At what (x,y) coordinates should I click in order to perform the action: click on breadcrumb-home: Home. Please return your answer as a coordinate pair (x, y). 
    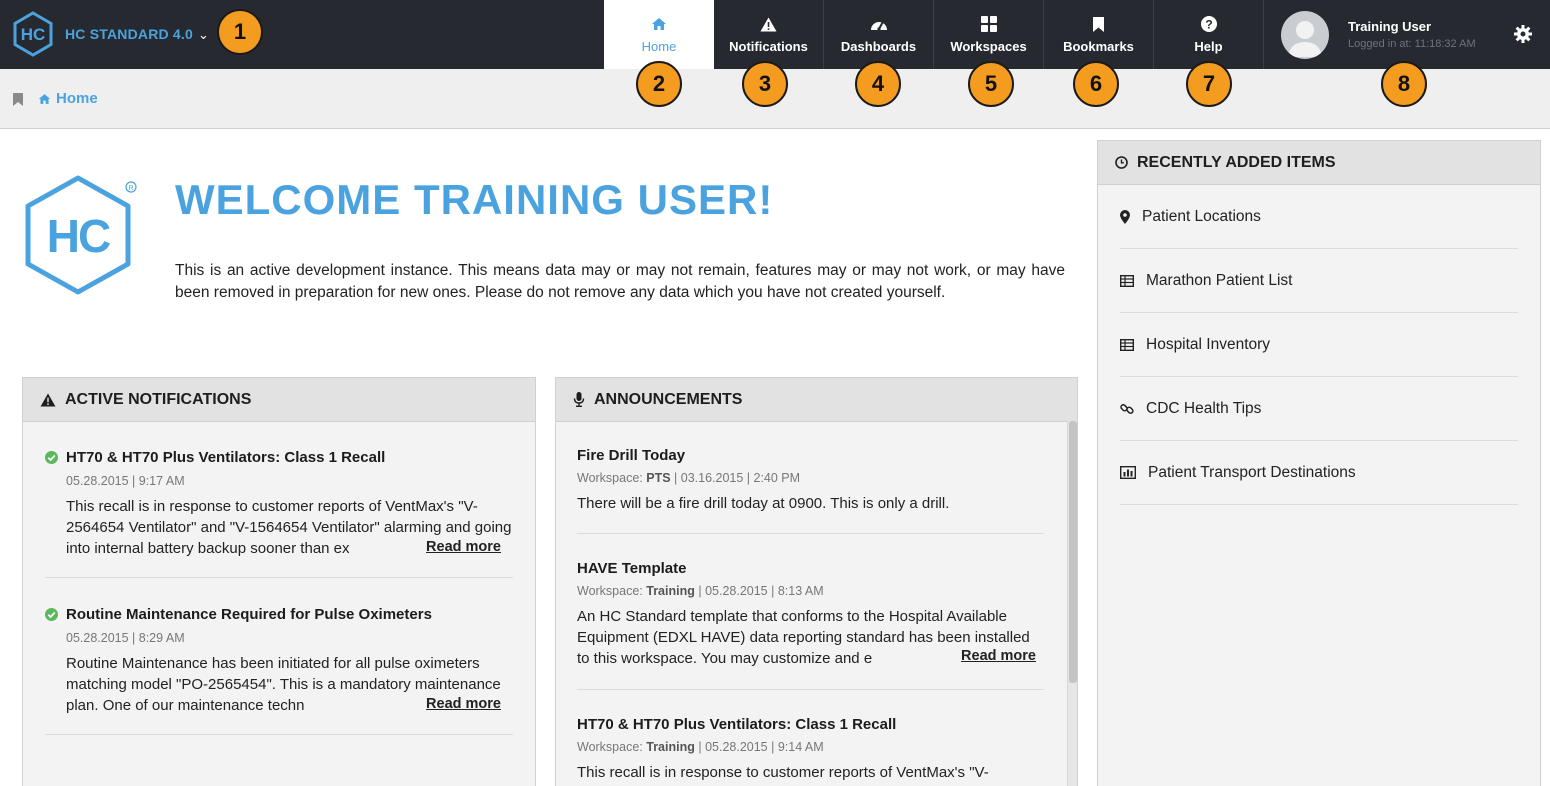
    Looking at the image, I should click on (77, 98).